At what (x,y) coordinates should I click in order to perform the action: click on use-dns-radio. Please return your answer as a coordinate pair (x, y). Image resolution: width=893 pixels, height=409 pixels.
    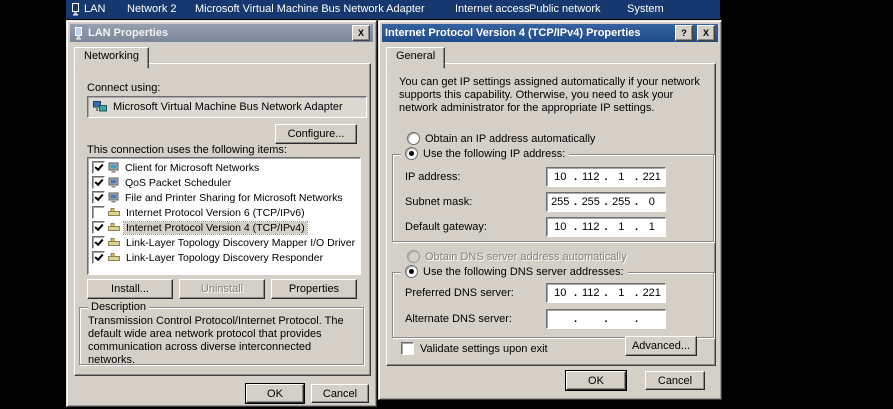
    Looking at the image, I should click on (411, 271).